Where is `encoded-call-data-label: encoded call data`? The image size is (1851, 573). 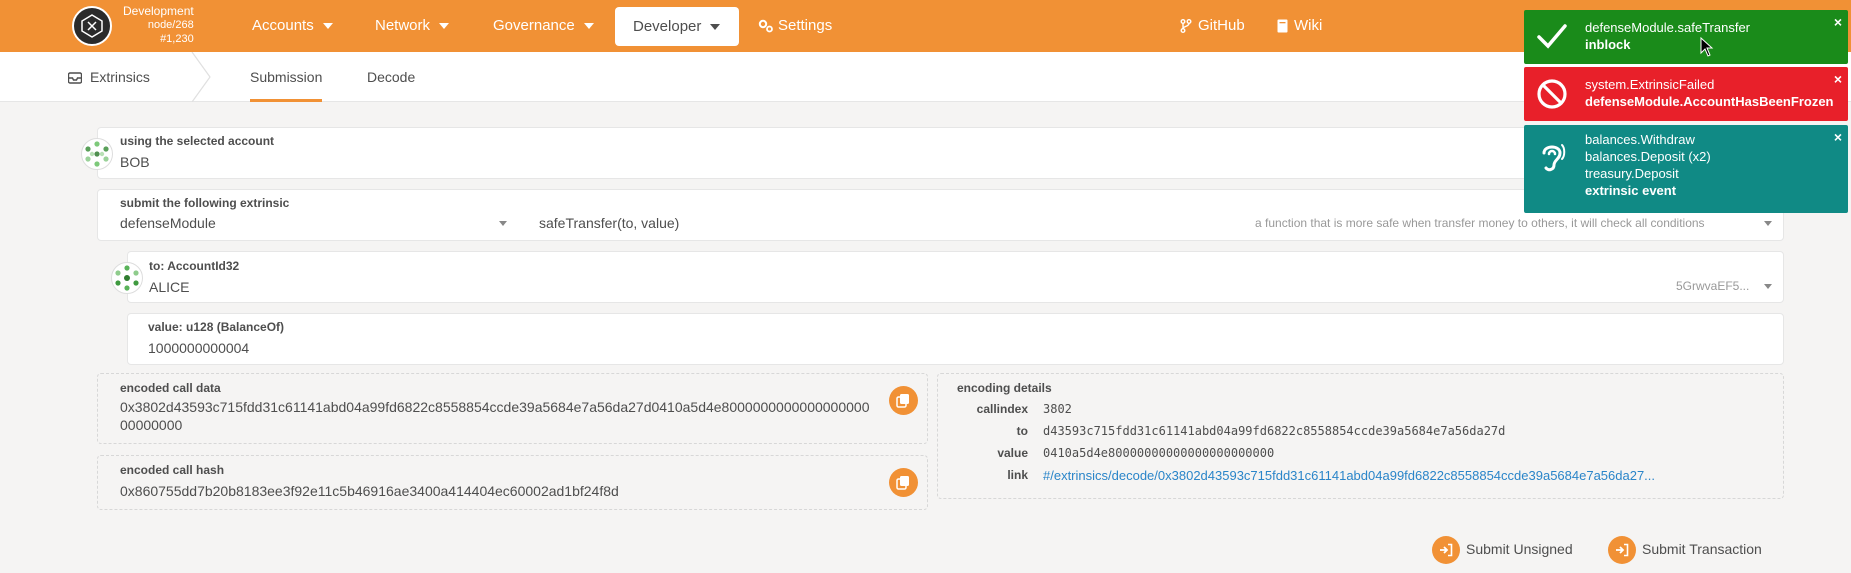
encoded-call-data-label: encoded call data is located at coordinates (170, 388).